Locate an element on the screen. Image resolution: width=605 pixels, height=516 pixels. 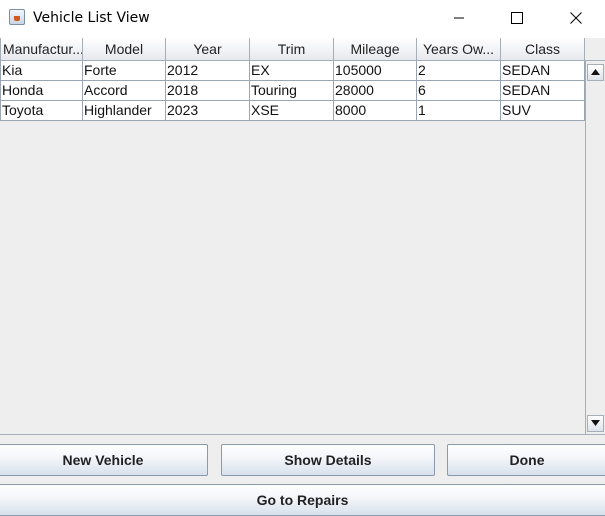
cell-years-owned: 6 is located at coordinates (459, 91).